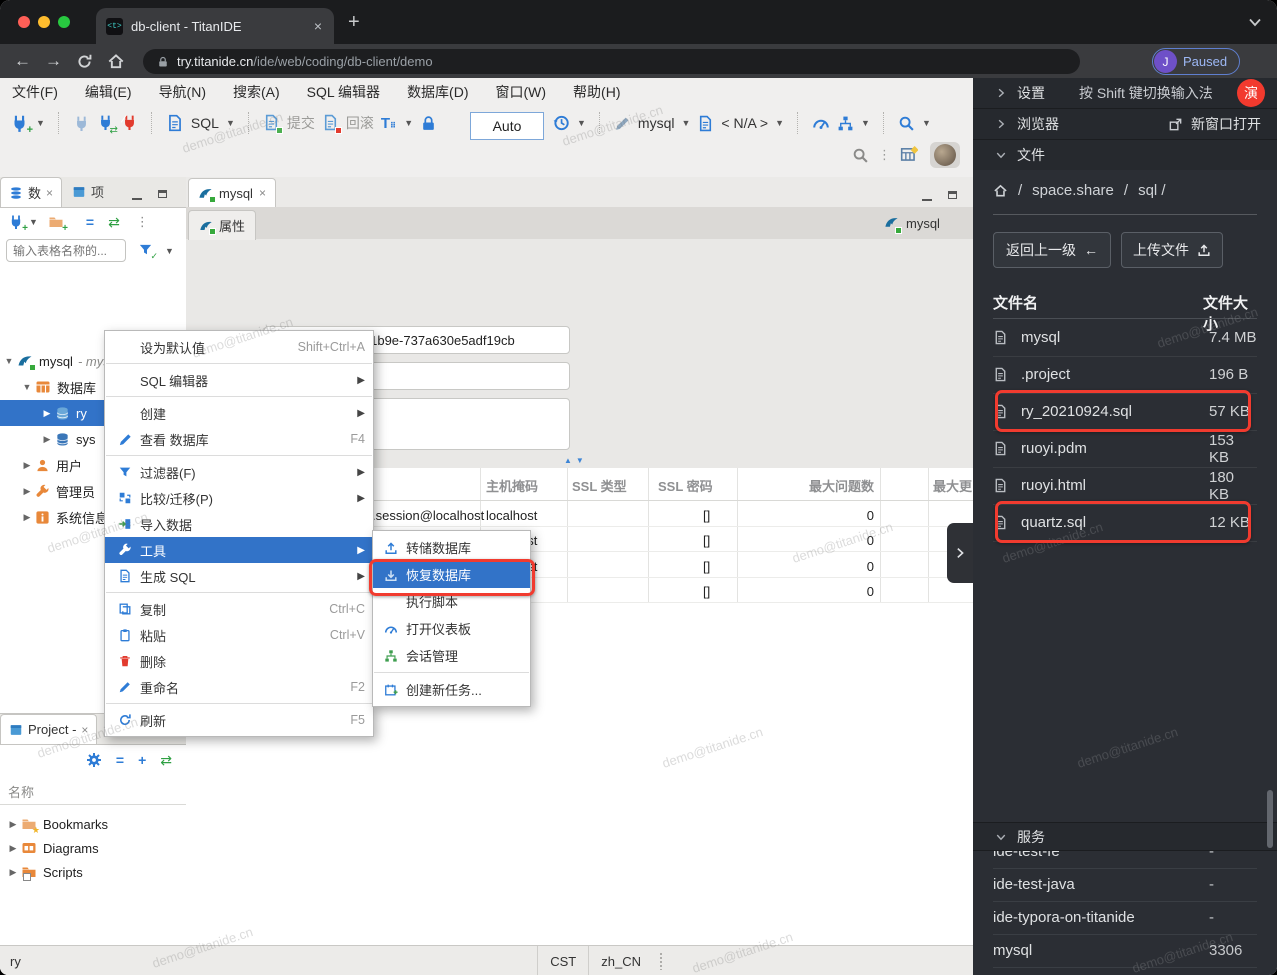 The width and height of the screenshot is (1277, 975). What do you see at coordinates (1175, 124) in the screenshot?
I see `open-new-window-icon` at bounding box center [1175, 124].